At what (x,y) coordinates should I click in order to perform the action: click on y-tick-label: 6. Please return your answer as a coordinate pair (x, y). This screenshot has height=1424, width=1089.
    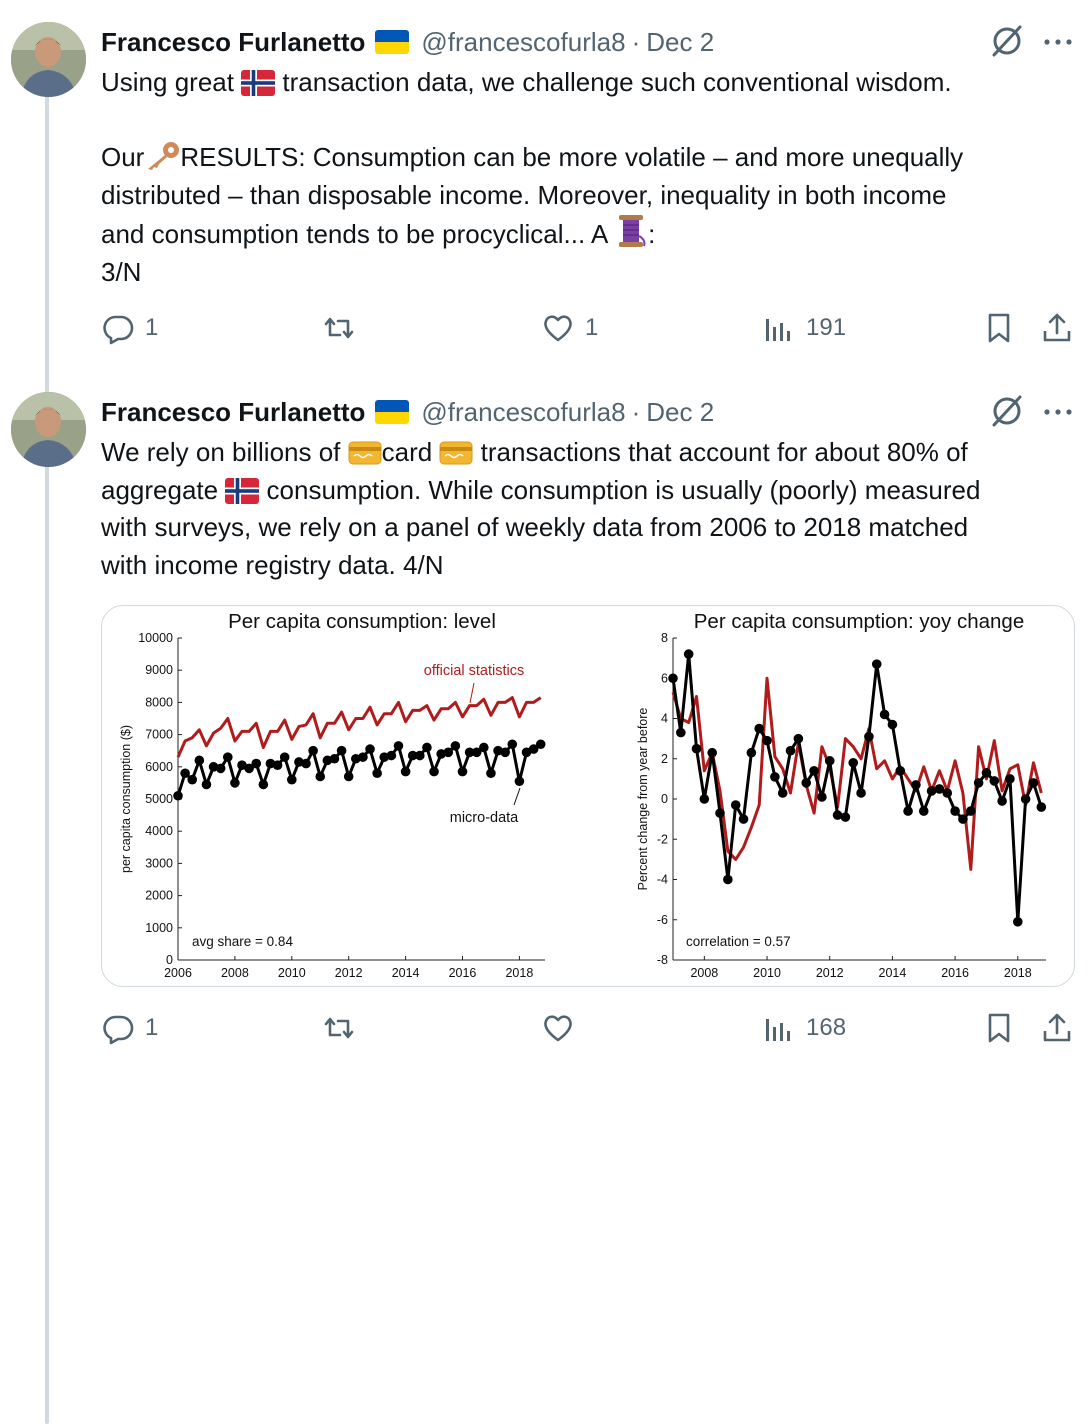
    Looking at the image, I should click on (664, 678).